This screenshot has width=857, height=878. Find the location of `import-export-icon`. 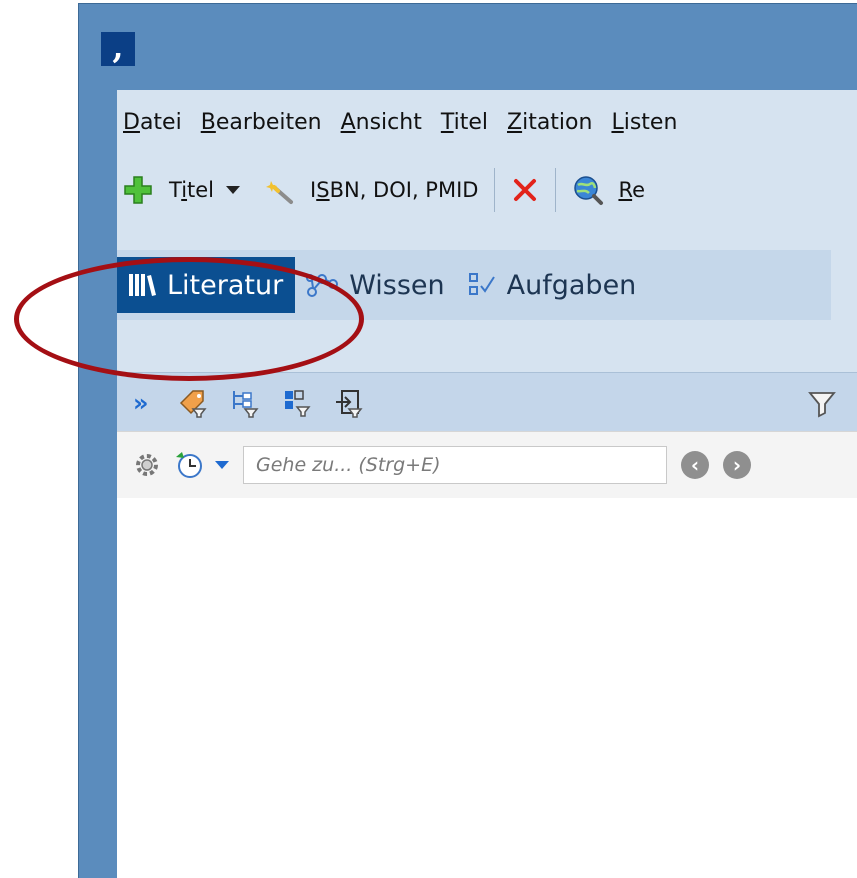

import-export-icon is located at coordinates (349, 403).